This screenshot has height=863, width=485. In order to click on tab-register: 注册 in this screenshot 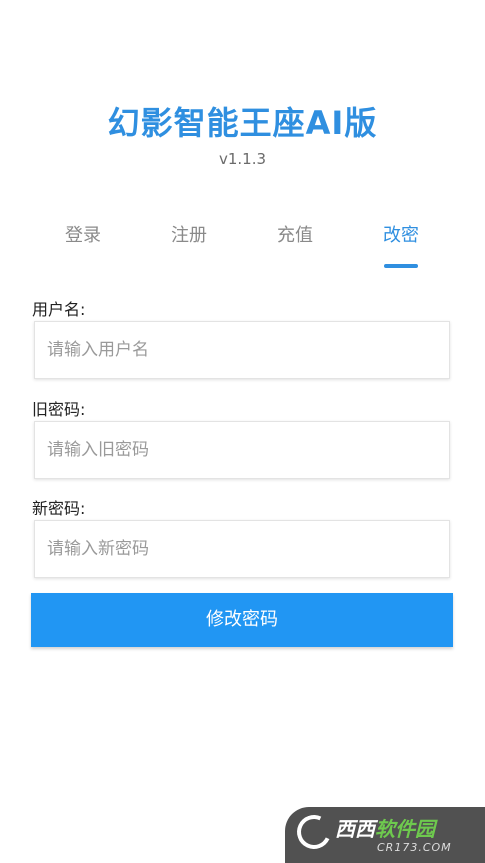, I will do `click(189, 244)`.